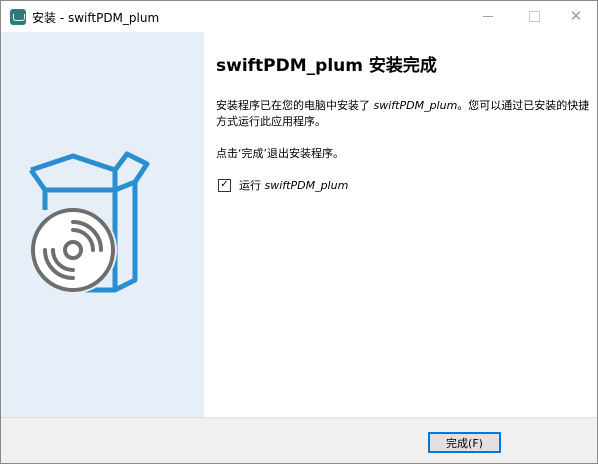 Image resolution: width=598 pixels, height=464 pixels. What do you see at coordinates (464, 442) in the screenshot?
I see `finish-button: 完成(F)` at bounding box center [464, 442].